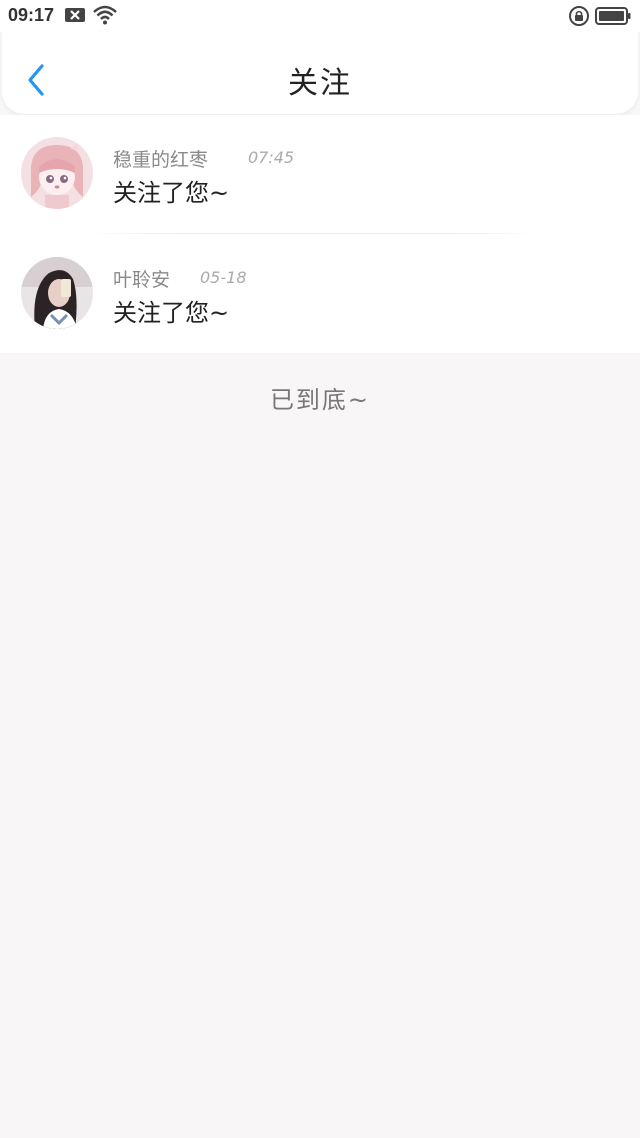 The height and width of the screenshot is (1138, 640). I want to click on wifi-icon, so click(105, 17).